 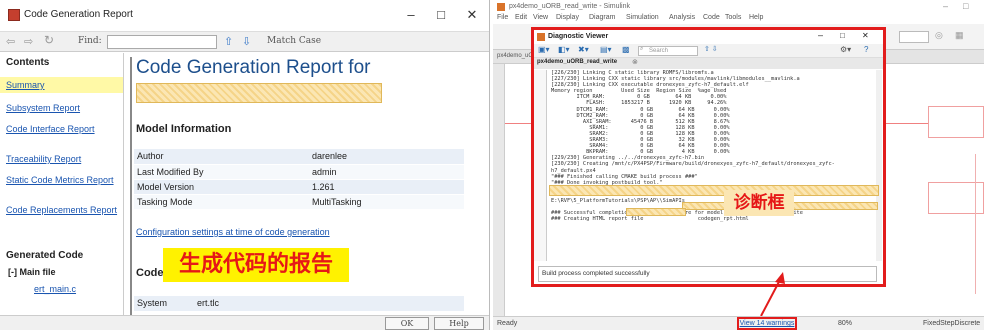 I want to click on simulink-app-icon, so click(x=501, y=7).